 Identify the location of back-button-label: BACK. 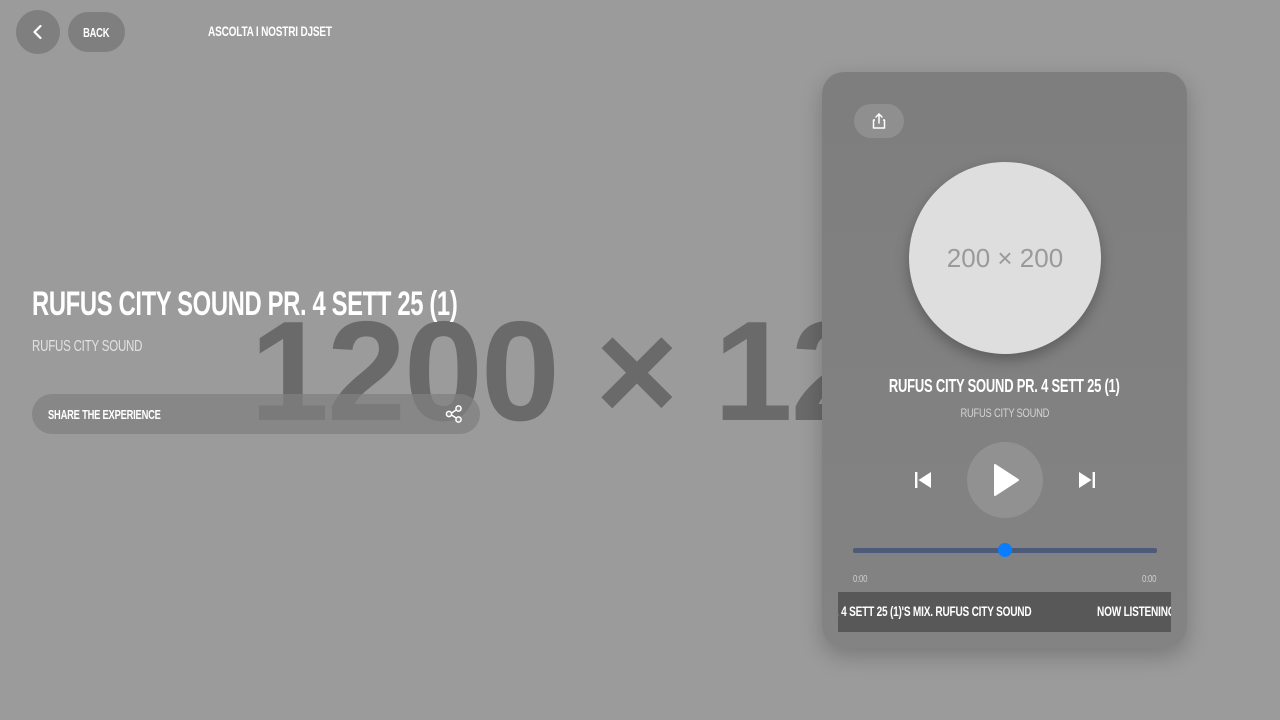
(96, 32).